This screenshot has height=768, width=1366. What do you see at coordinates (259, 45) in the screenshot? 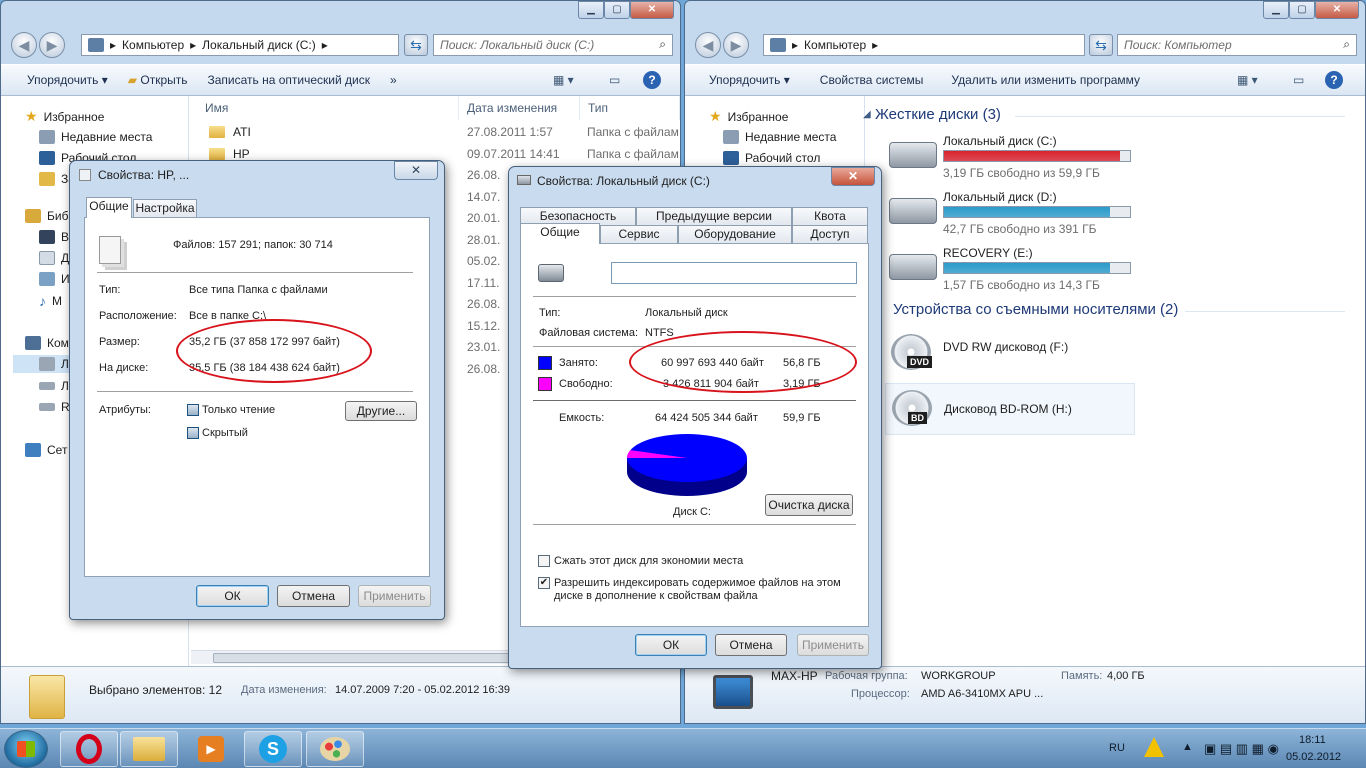
I see `breadcrumb-drive-c: Локальный диск (C:)` at bounding box center [259, 45].